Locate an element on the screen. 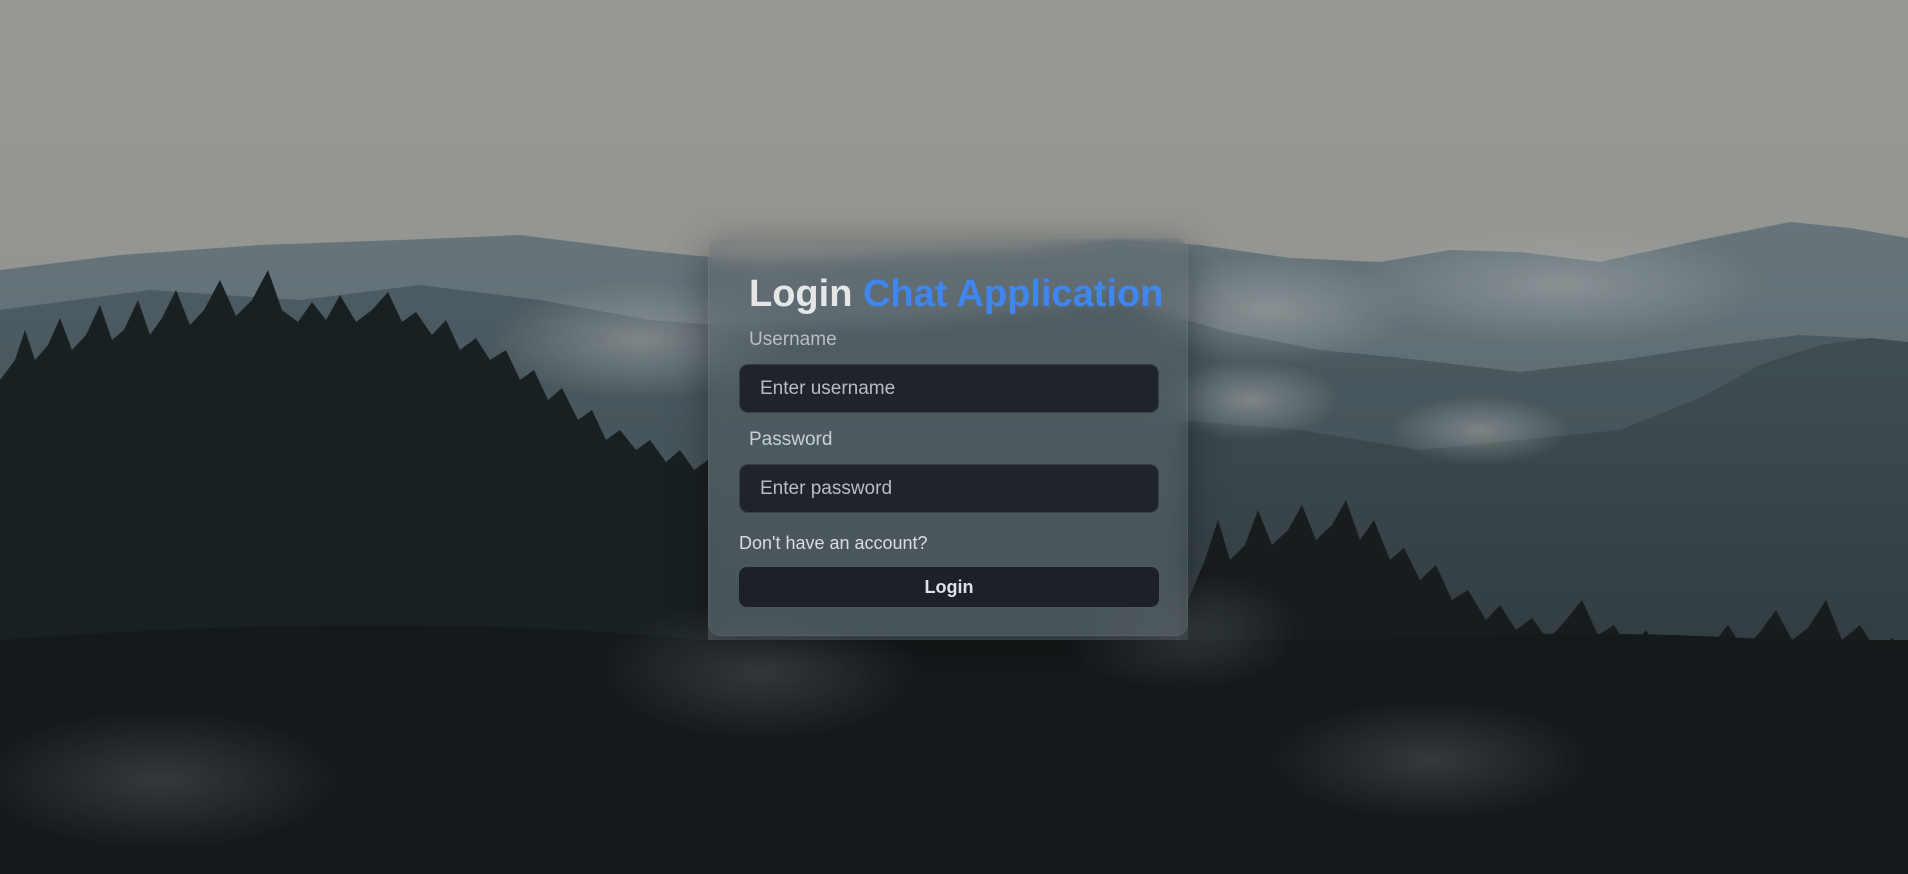 The image size is (1908, 874). password-label: Password is located at coordinates (791, 439).